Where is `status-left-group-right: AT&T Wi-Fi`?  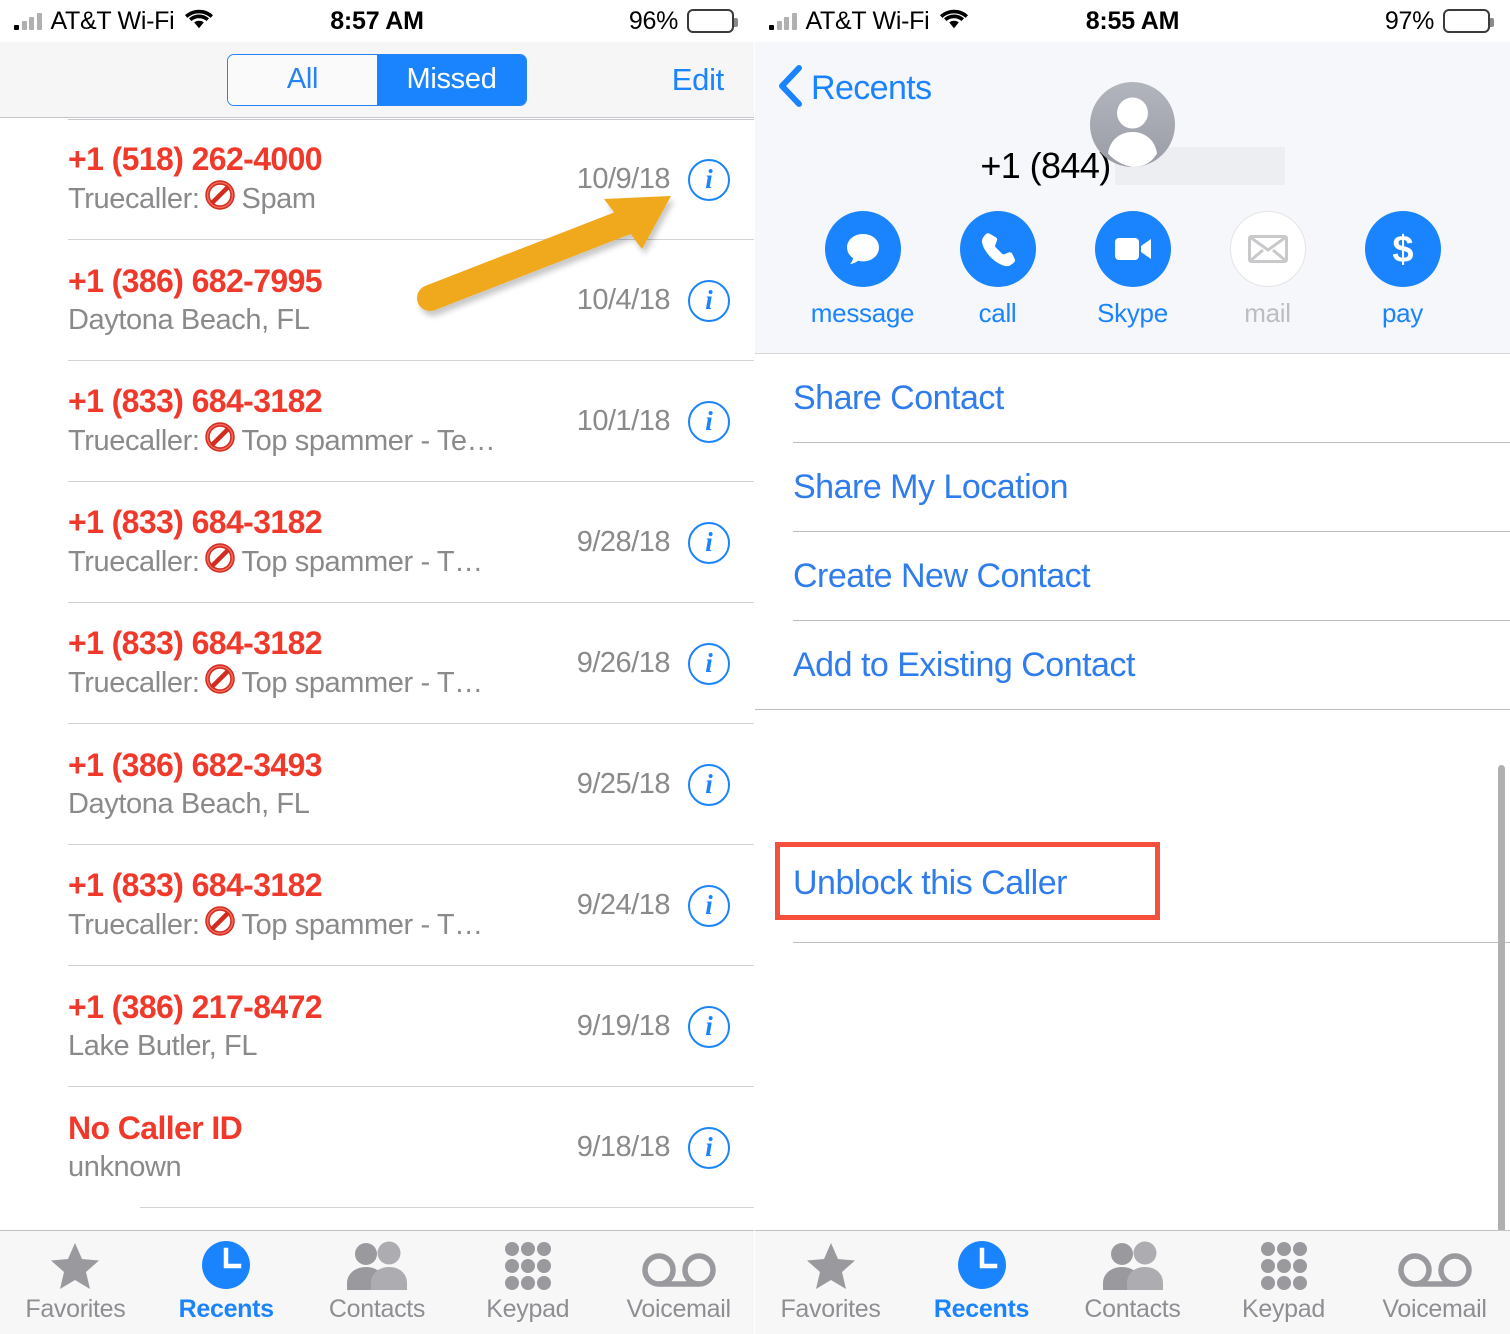 status-left-group-right: AT&T Wi-Fi is located at coordinates (869, 21).